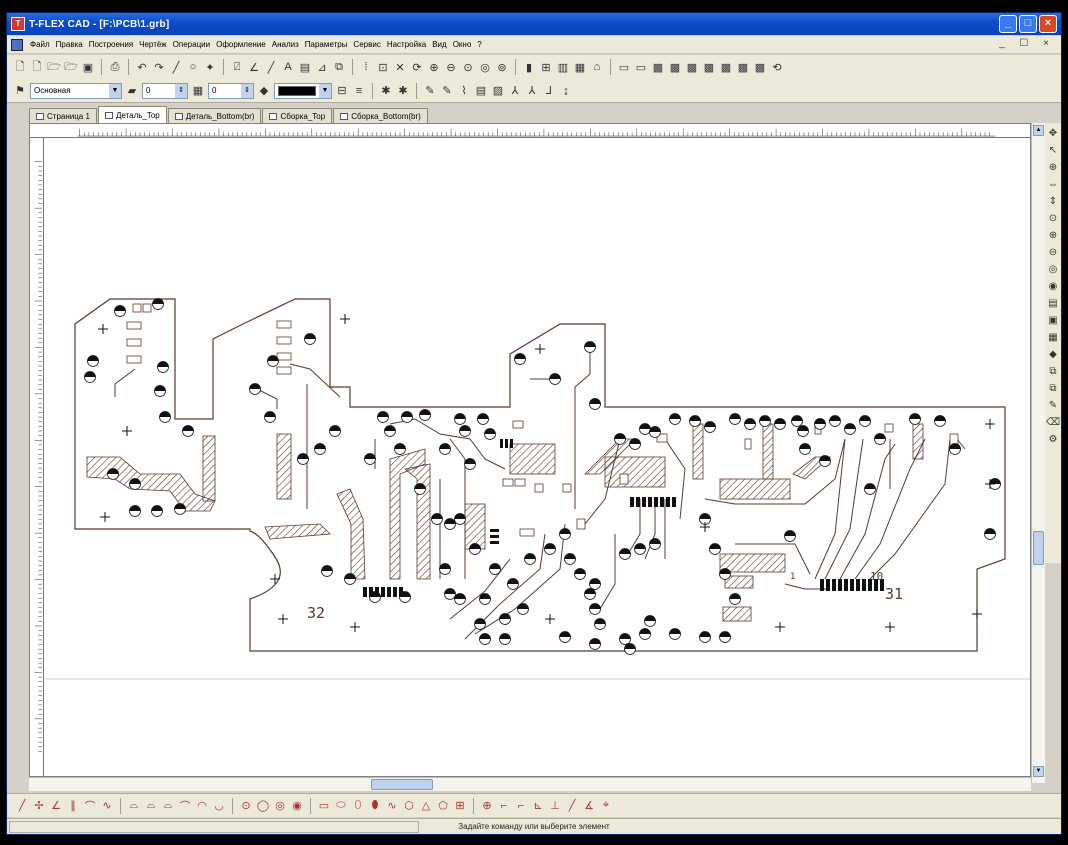  Describe the element at coordinates (1053, 422) in the screenshot. I see `clear-icon: ⌫` at that location.